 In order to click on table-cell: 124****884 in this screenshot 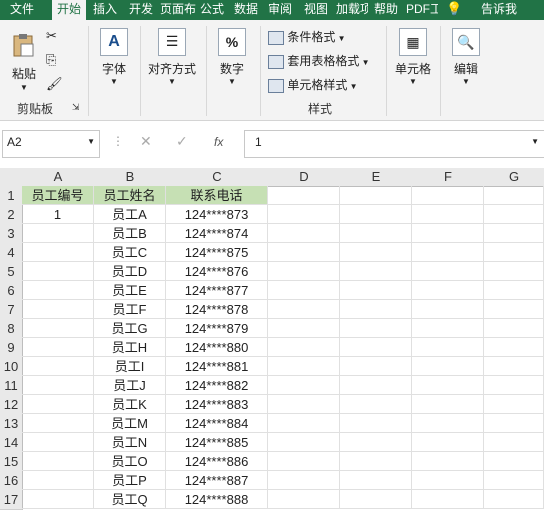, I will do `click(217, 423)`.